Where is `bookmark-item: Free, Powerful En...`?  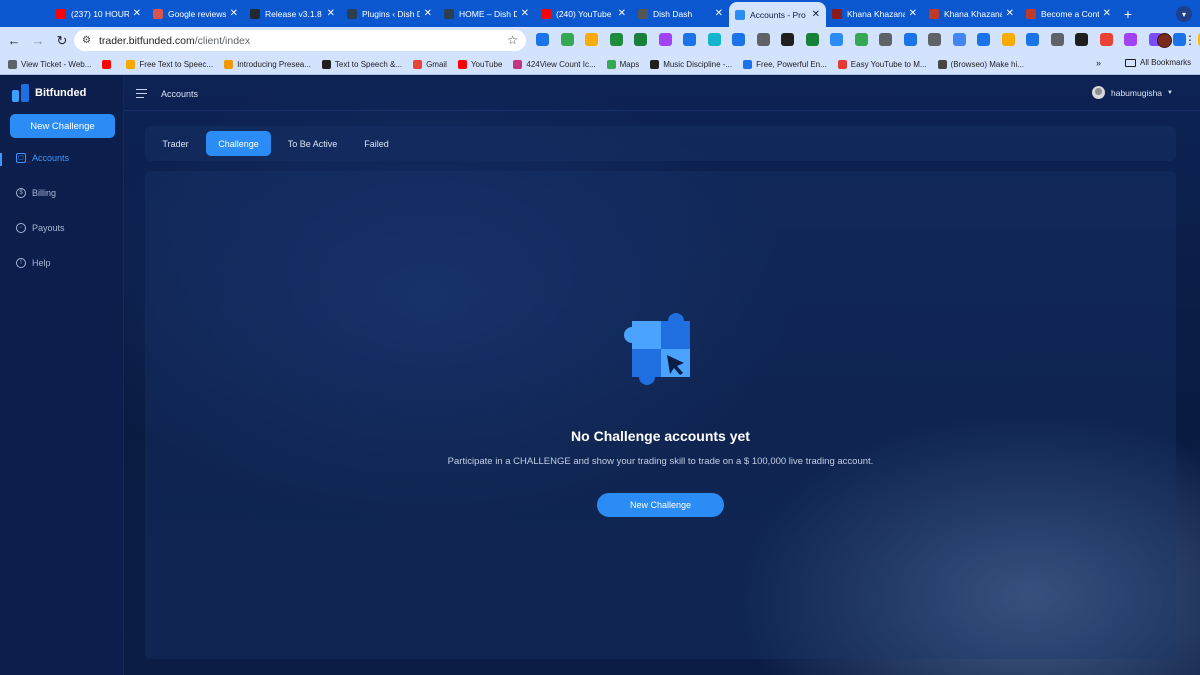
bookmark-item: Free, Powerful En... is located at coordinates (785, 64).